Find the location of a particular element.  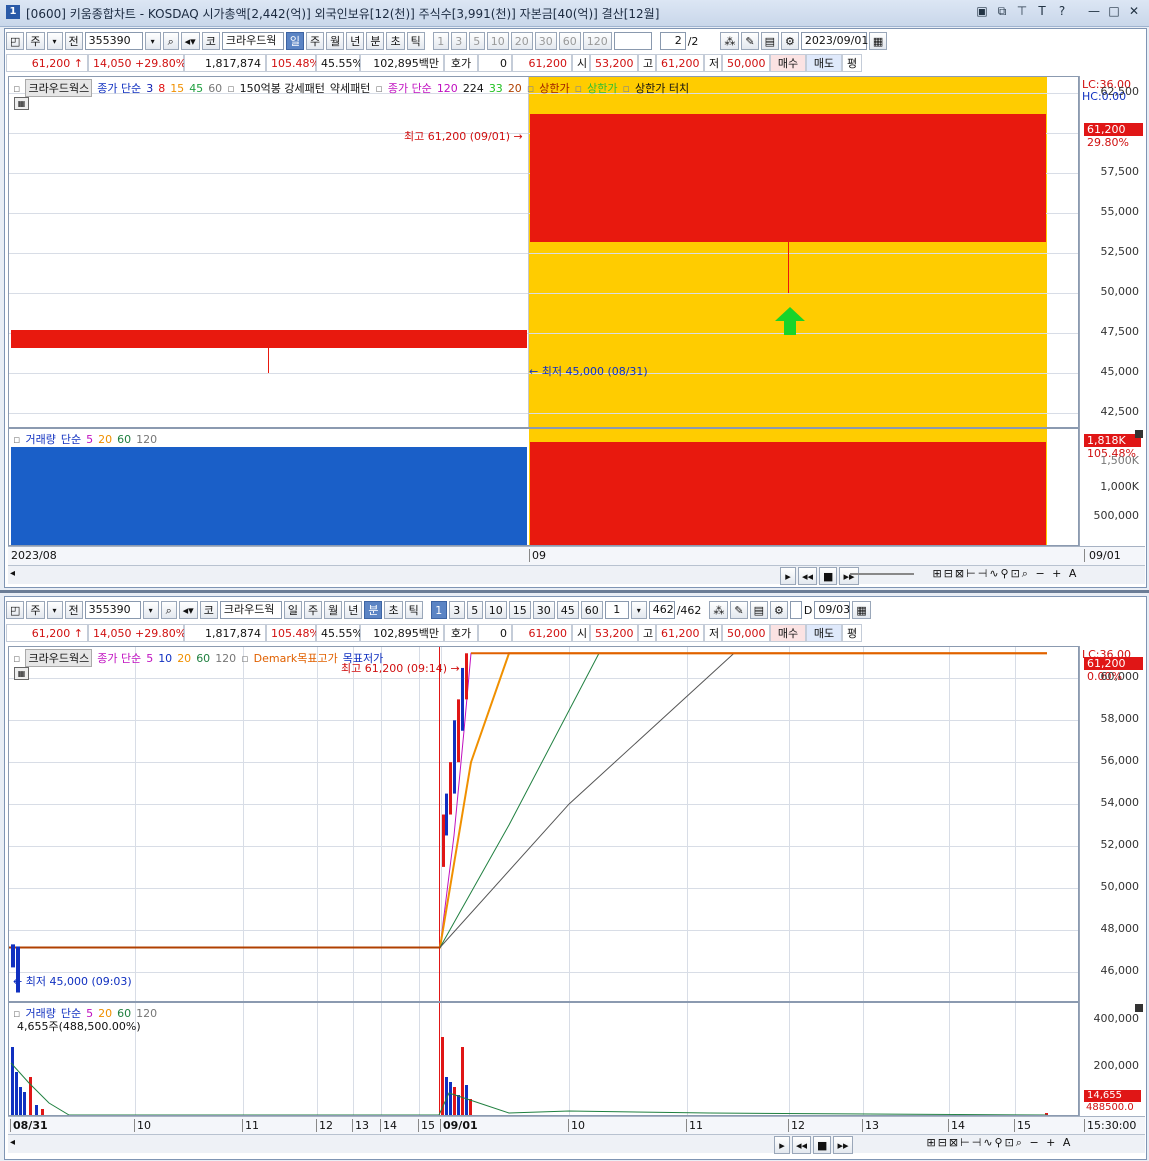

legend-limit-up-touch: 상한가 터치 is located at coordinates (662, 88).